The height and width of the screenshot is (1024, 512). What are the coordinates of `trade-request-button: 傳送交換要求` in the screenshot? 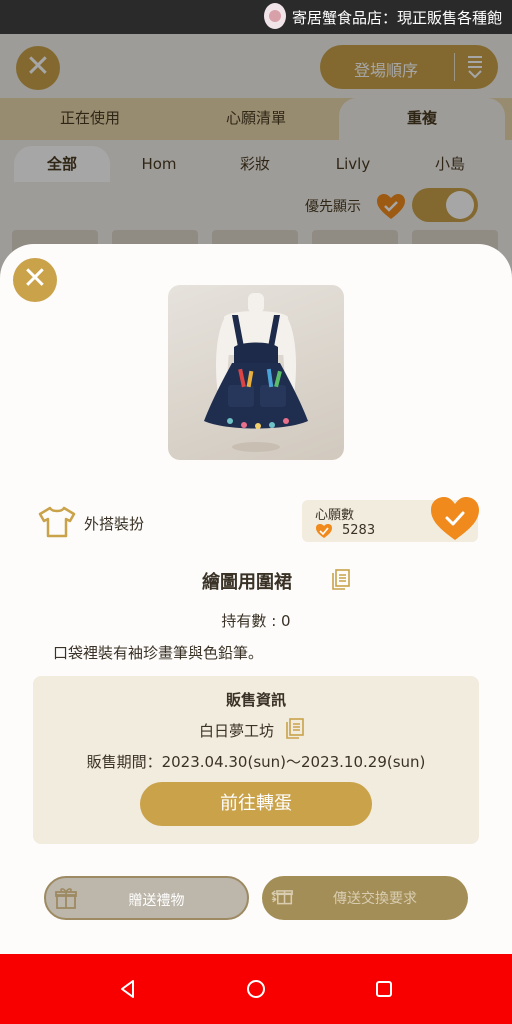 It's located at (365, 898).